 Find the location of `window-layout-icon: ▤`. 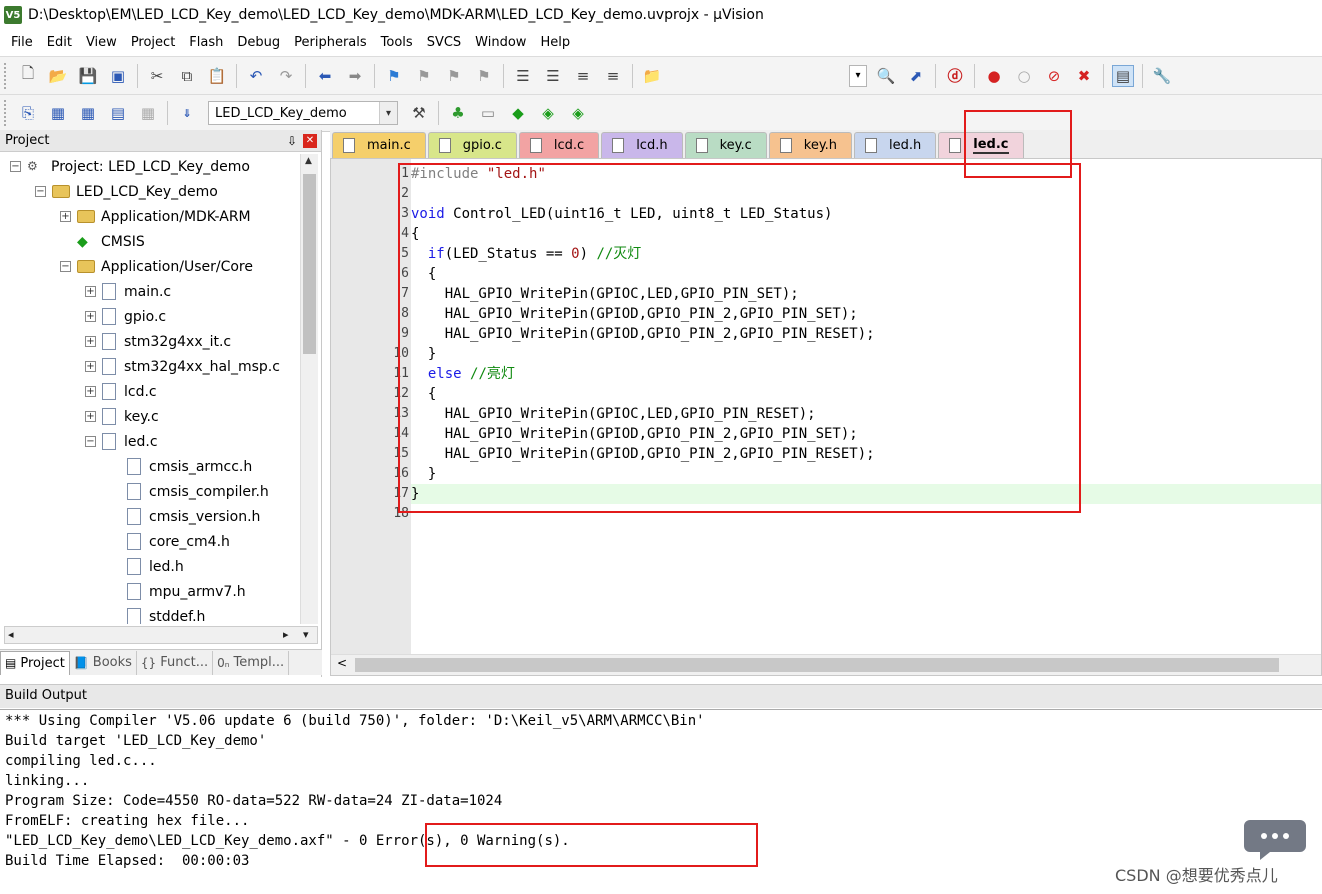

window-layout-icon: ▤ is located at coordinates (1123, 75).